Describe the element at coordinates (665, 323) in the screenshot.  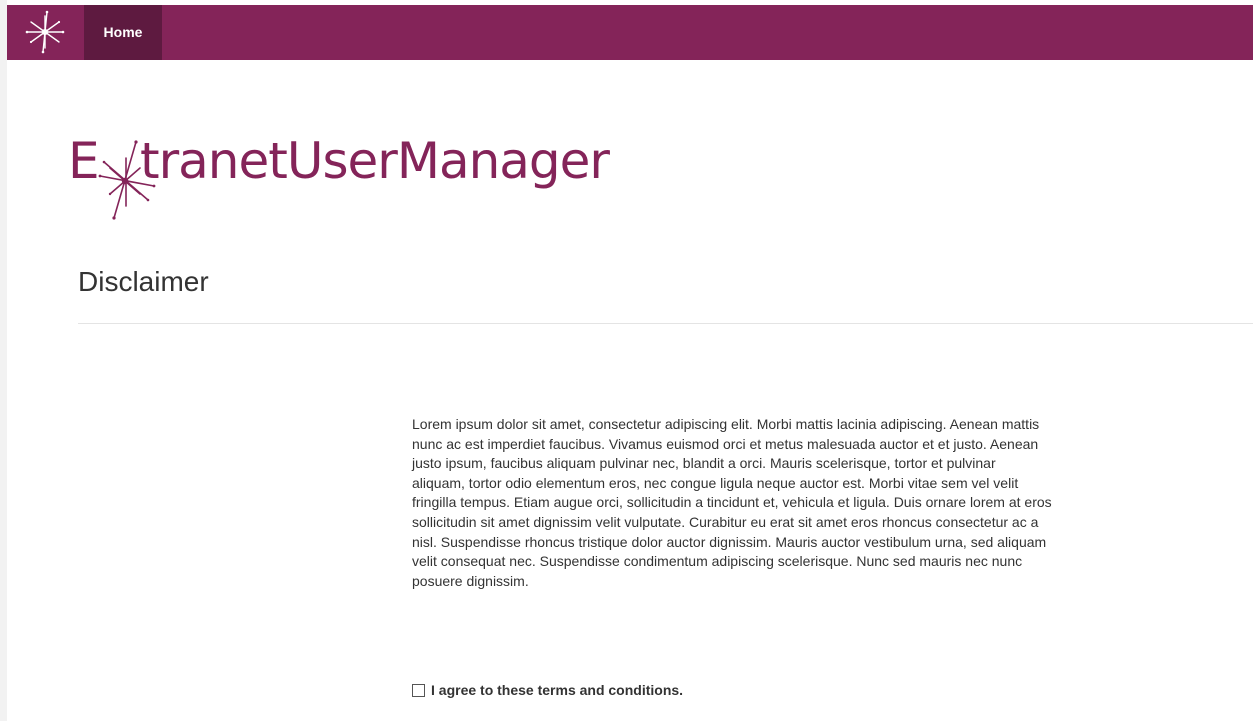
I see `title-divider` at that location.